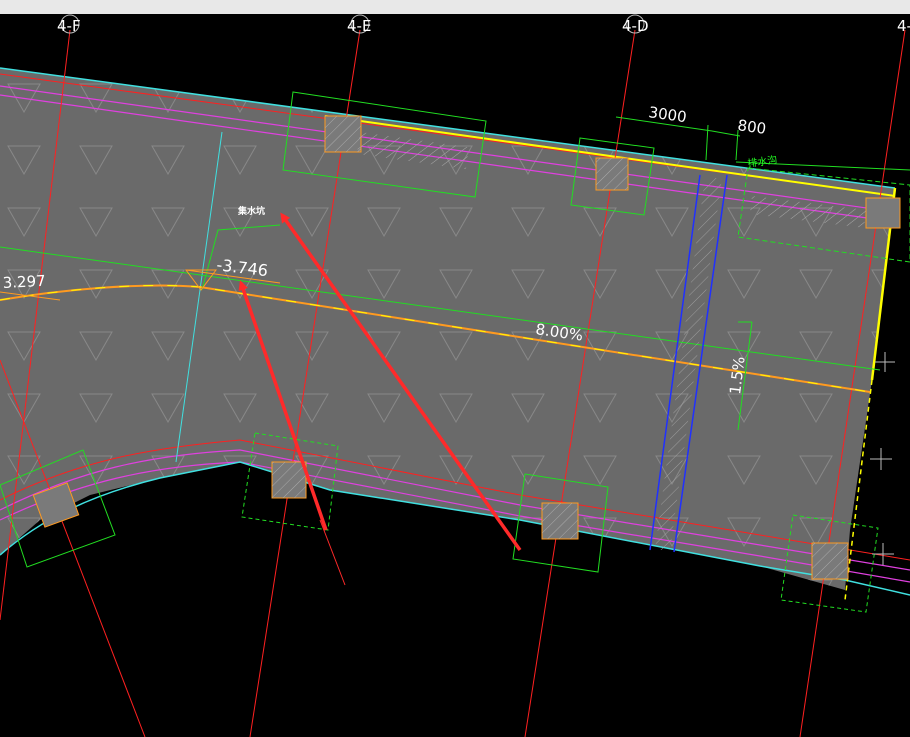 The width and height of the screenshot is (910, 737). Describe the element at coordinates (359, 26) in the screenshot. I see `grid-label-4E: 4-E` at that location.